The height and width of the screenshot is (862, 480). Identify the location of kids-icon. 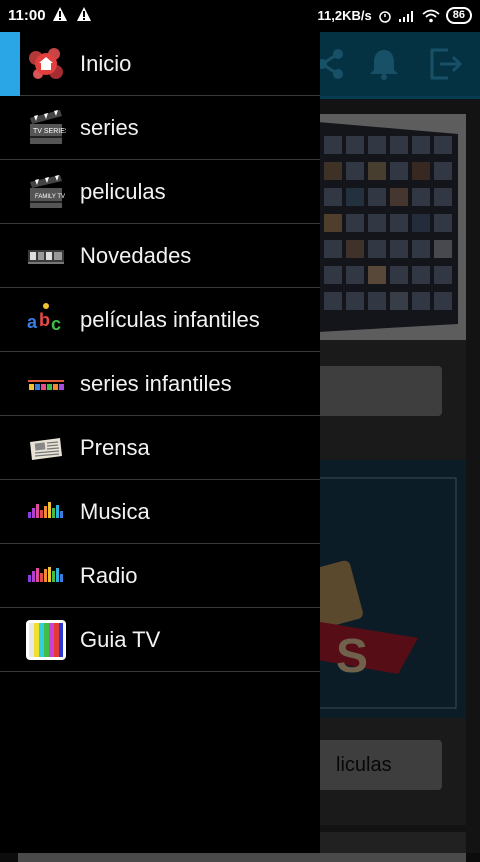
(46, 385).